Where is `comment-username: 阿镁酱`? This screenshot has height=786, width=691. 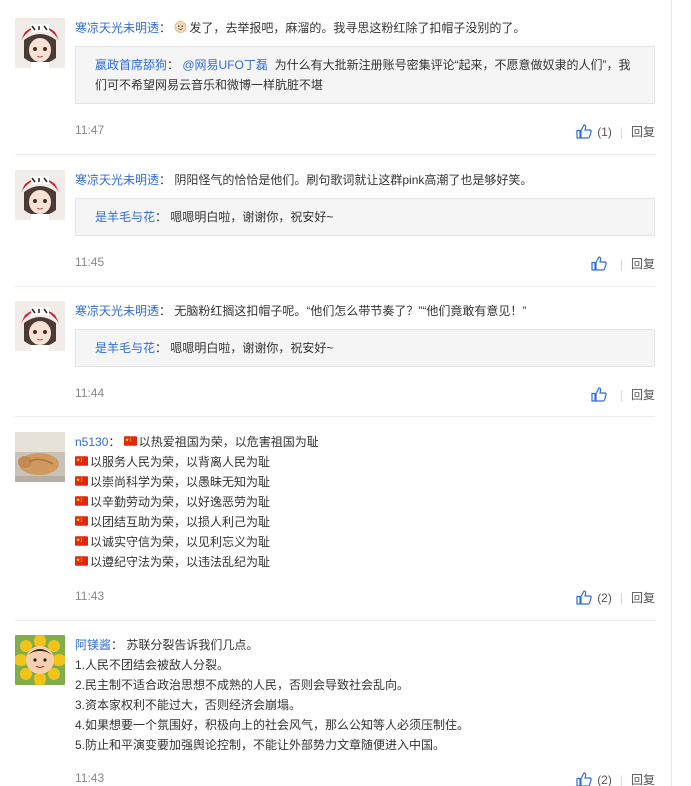
comment-username: 阿镁酱 is located at coordinates (93, 645).